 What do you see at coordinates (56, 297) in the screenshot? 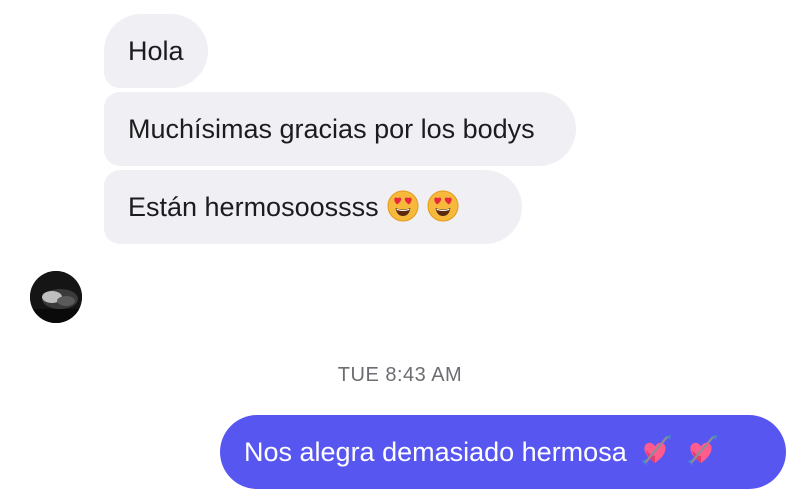
I see `sender-avatar` at bounding box center [56, 297].